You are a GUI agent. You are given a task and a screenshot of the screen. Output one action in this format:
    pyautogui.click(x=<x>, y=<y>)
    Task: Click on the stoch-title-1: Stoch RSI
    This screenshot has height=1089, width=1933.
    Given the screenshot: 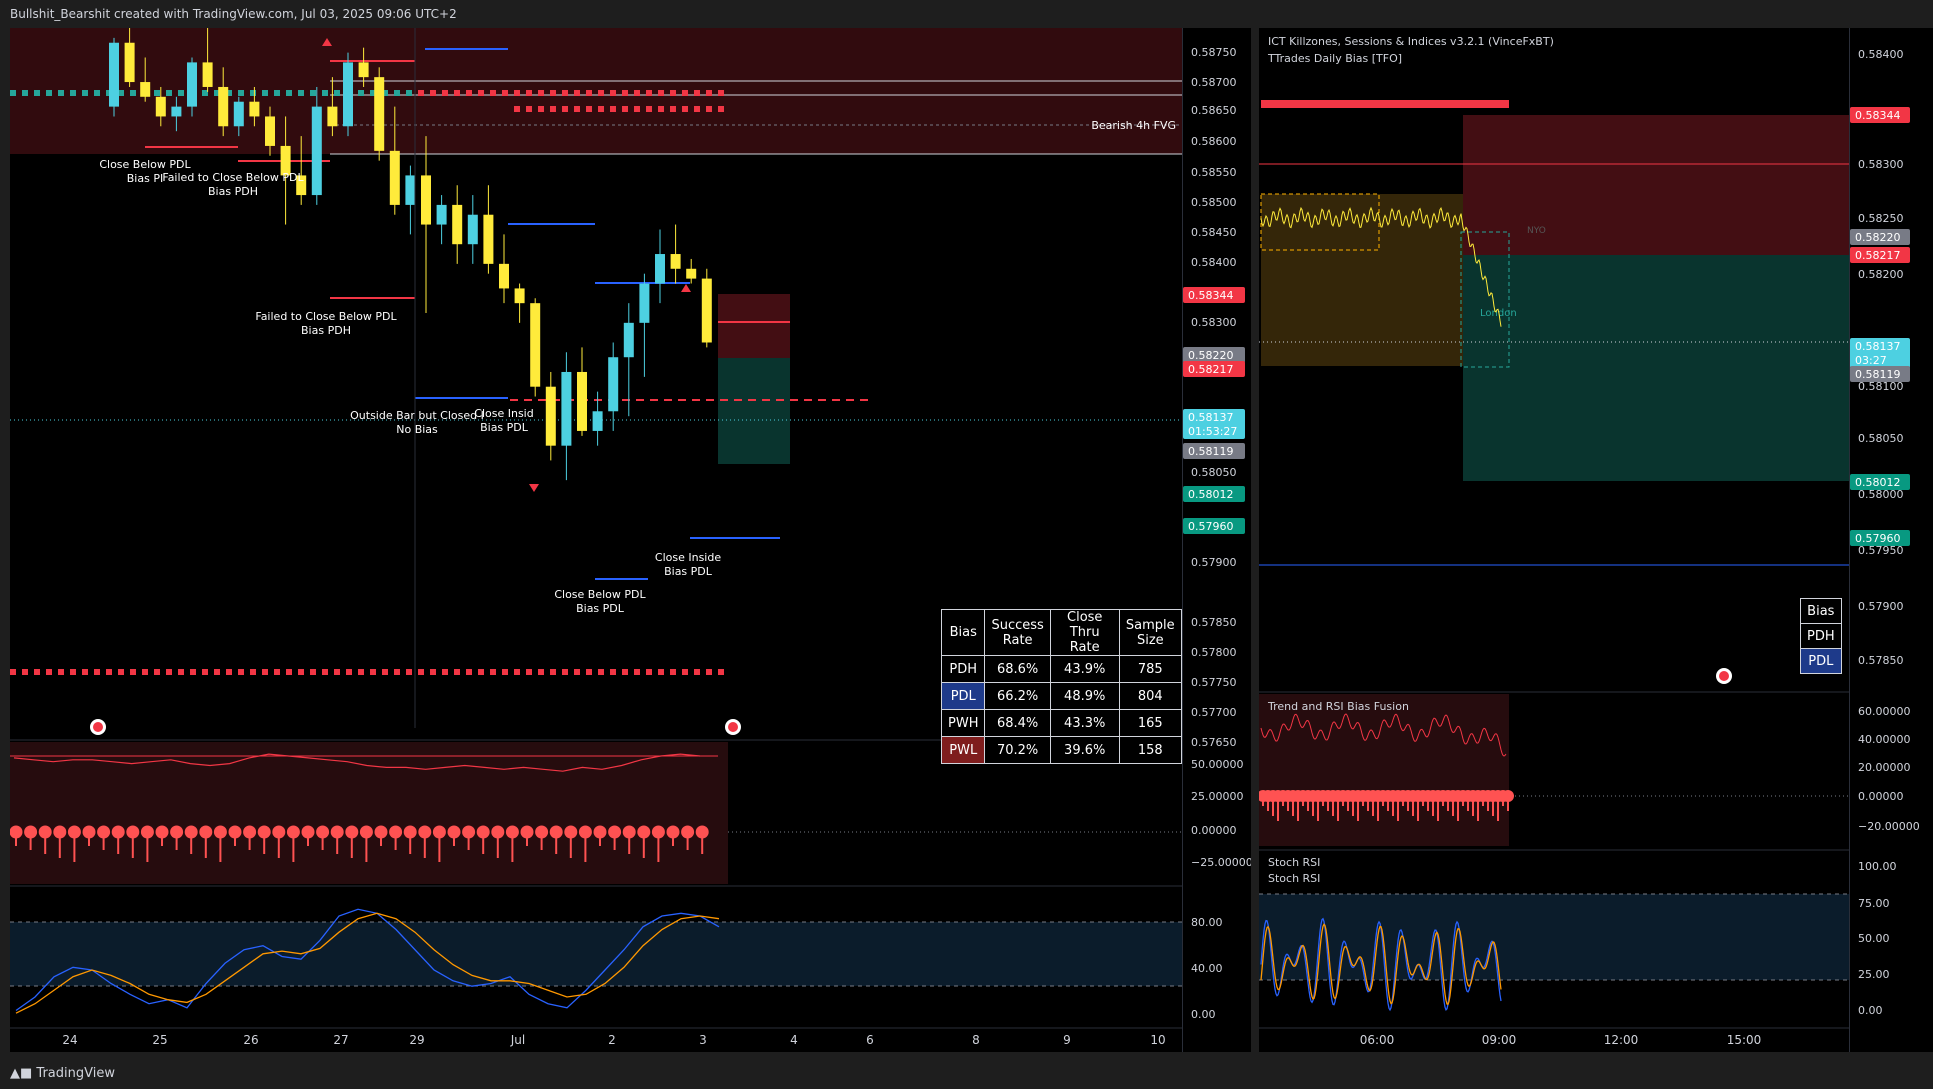 What is the action you would take?
    pyautogui.click(x=1294, y=862)
    